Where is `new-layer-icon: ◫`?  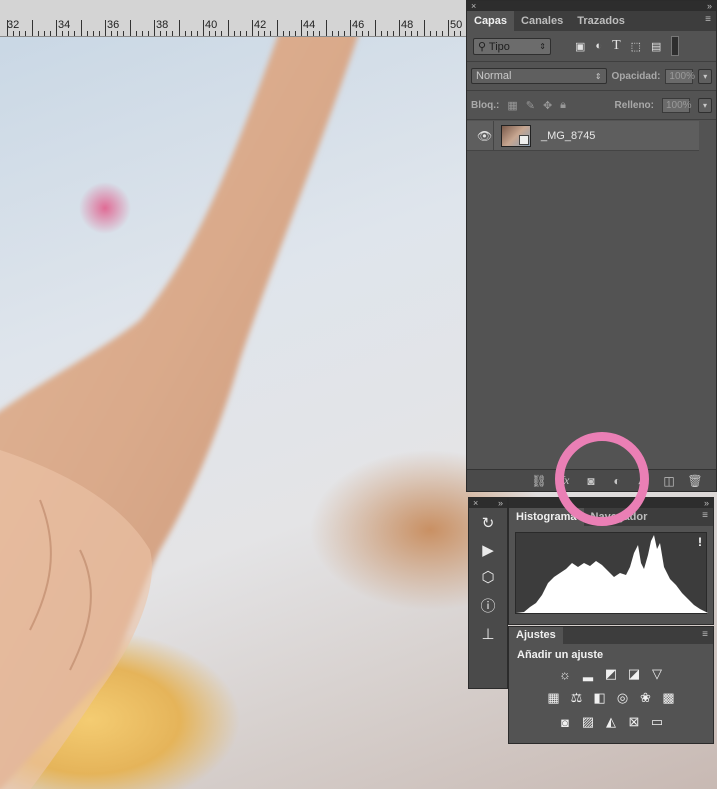
new-layer-icon: ◫ is located at coordinates (669, 481).